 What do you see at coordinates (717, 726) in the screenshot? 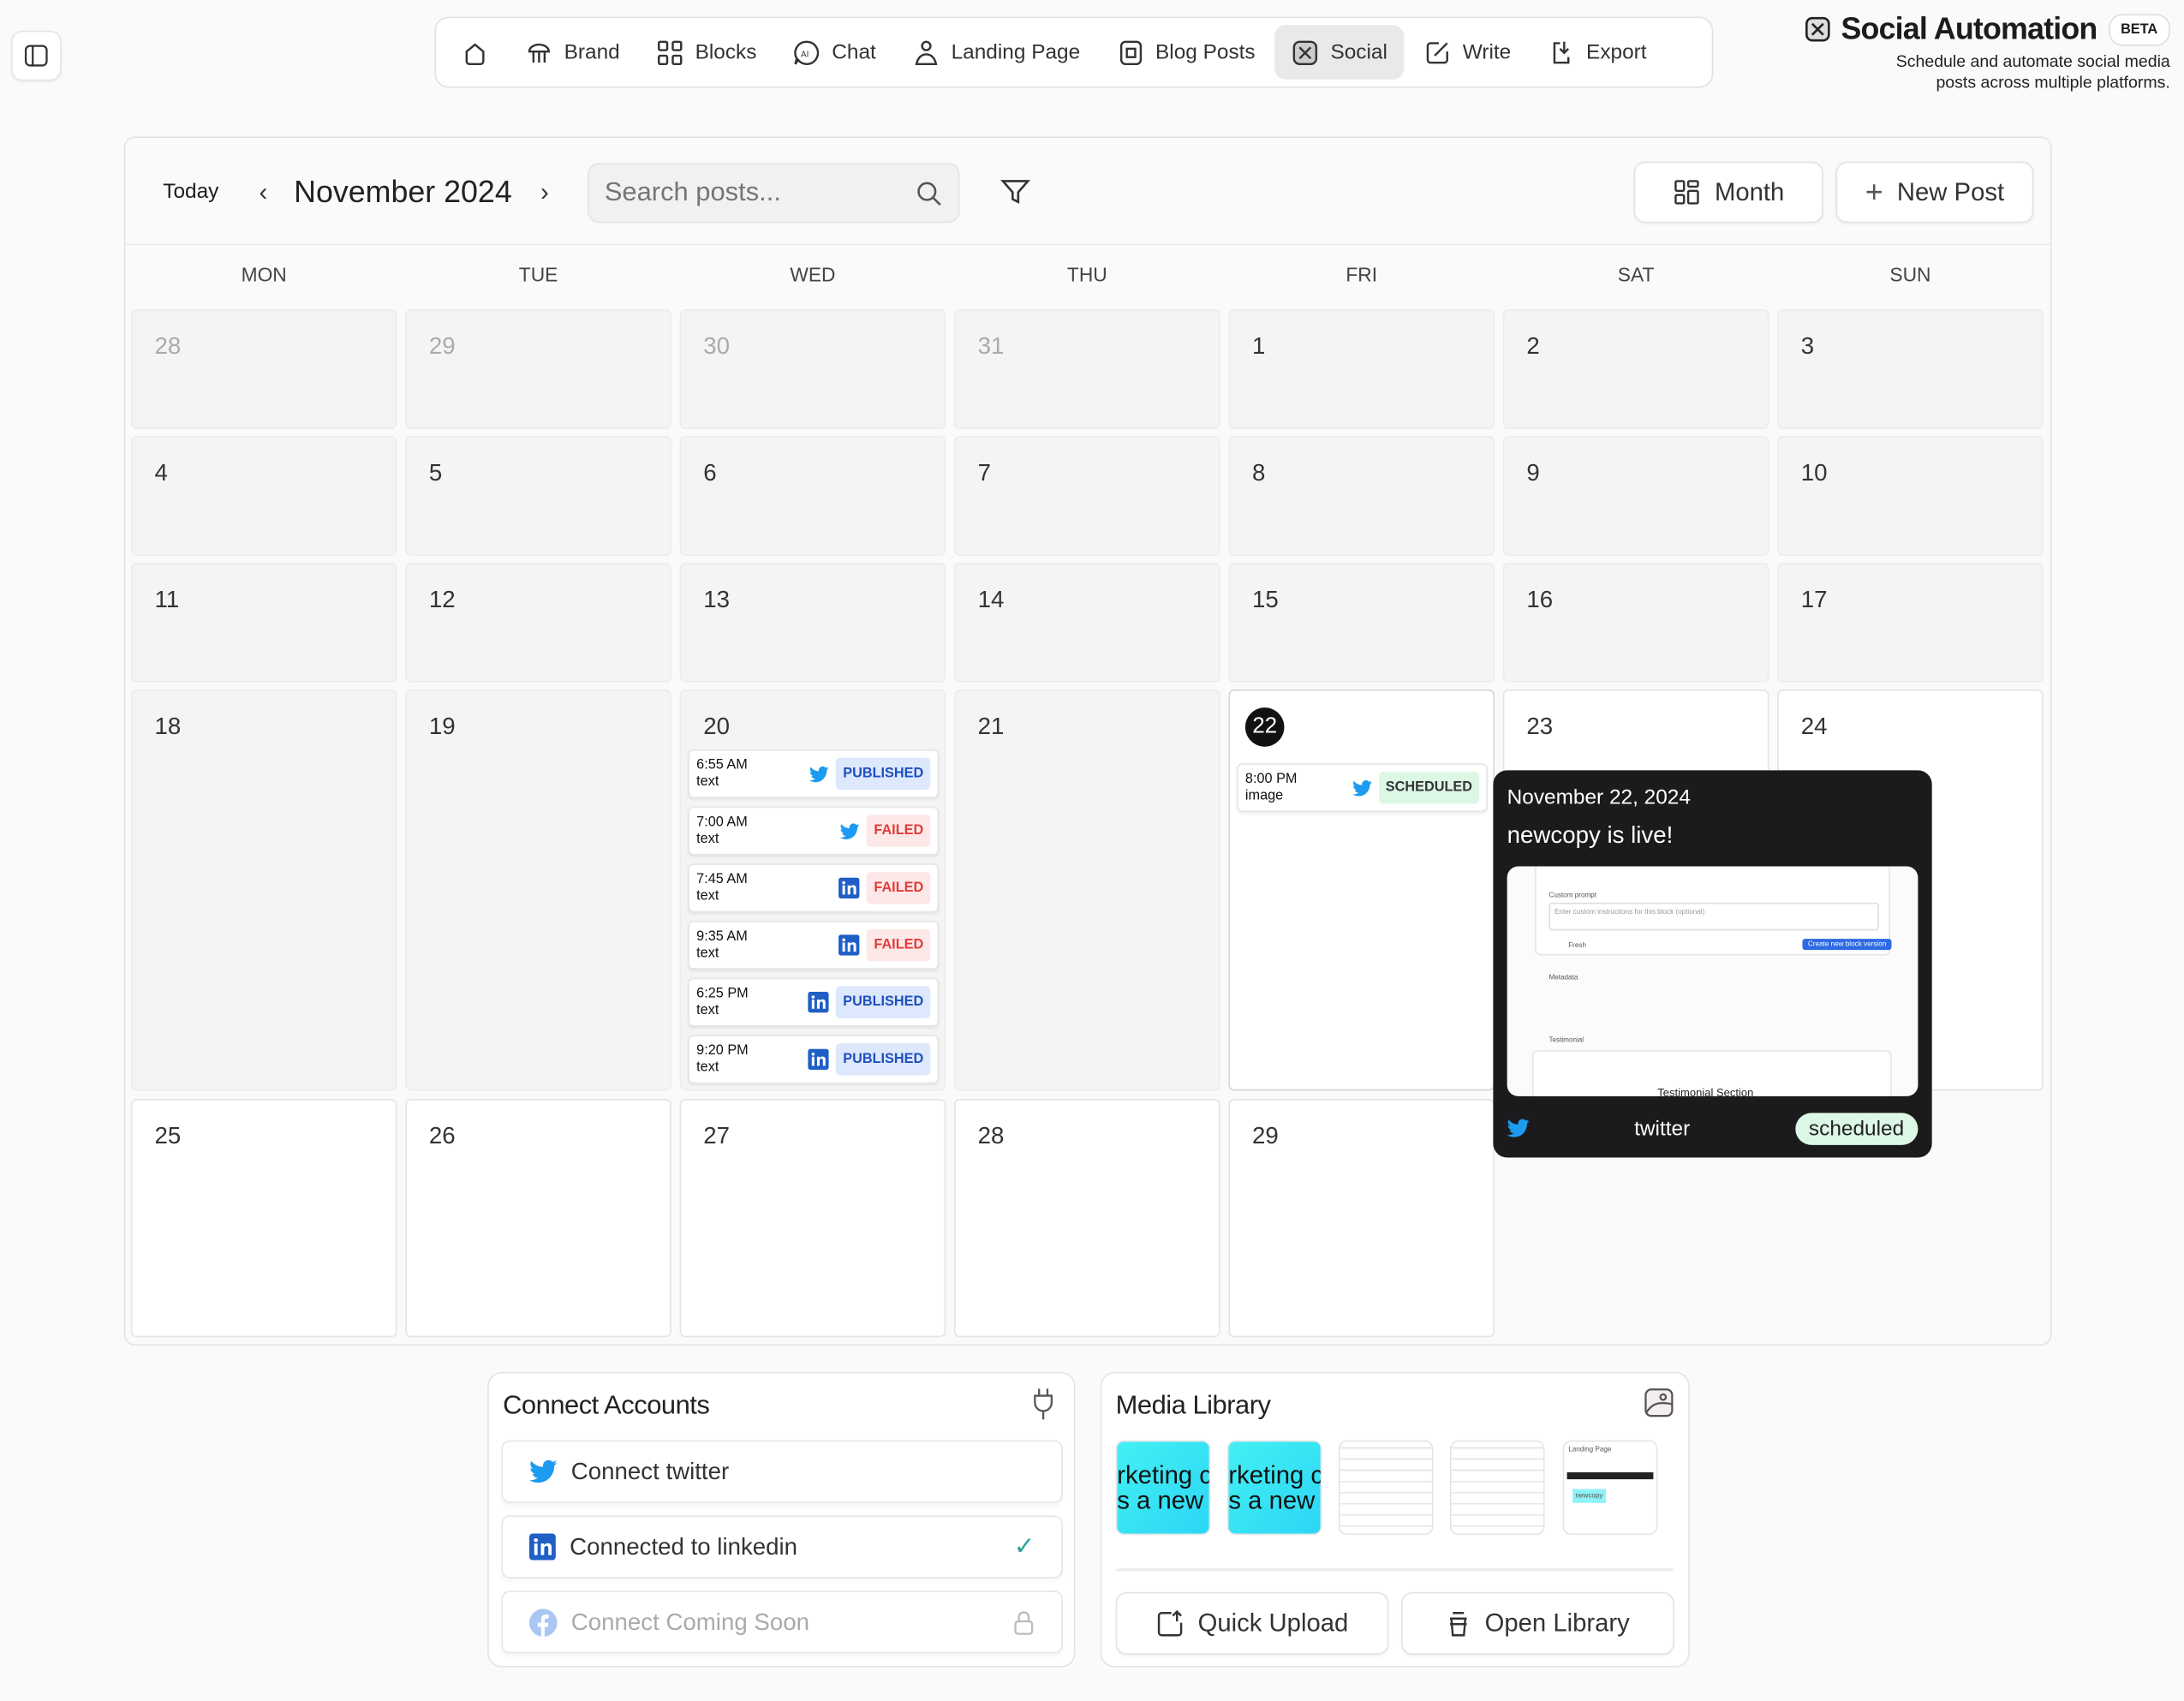
I see `day-number: 20` at bounding box center [717, 726].